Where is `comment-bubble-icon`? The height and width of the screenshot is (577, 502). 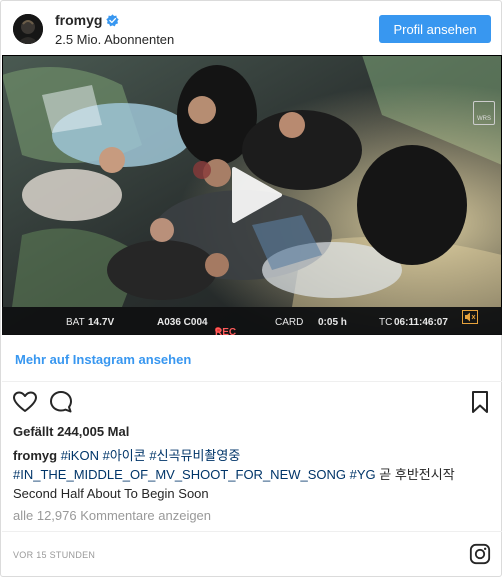 comment-bubble-icon is located at coordinates (61, 402).